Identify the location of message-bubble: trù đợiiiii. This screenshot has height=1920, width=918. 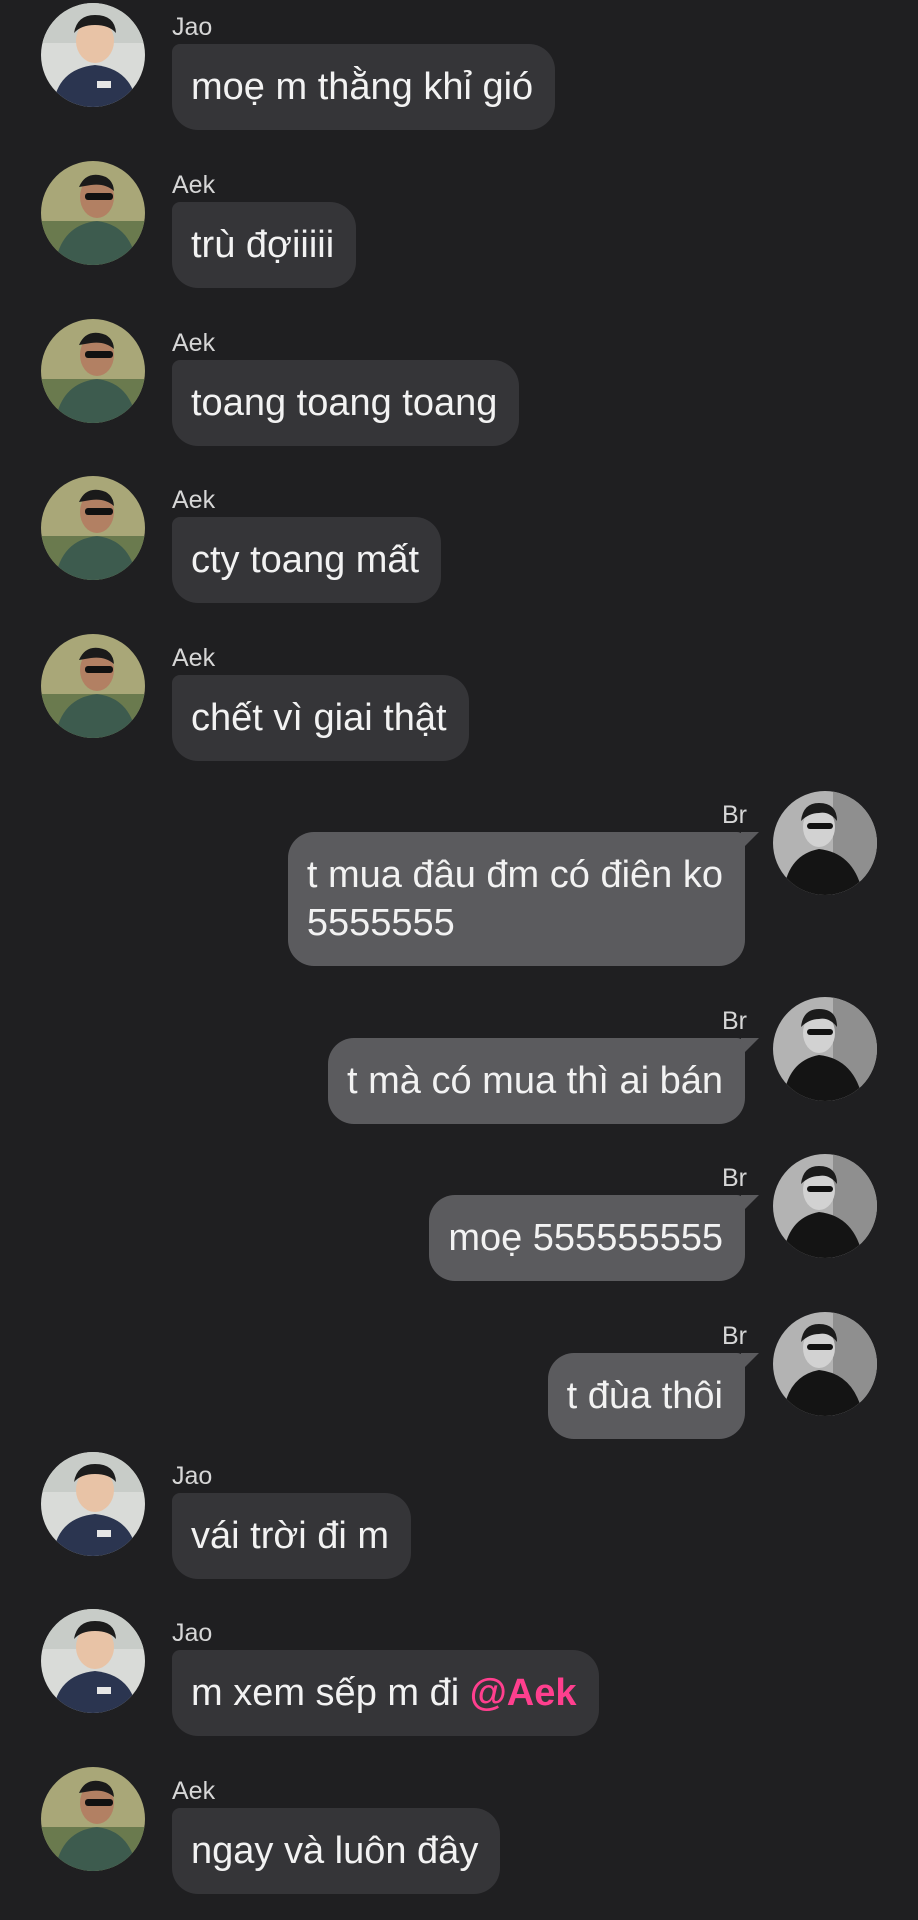
(264, 245).